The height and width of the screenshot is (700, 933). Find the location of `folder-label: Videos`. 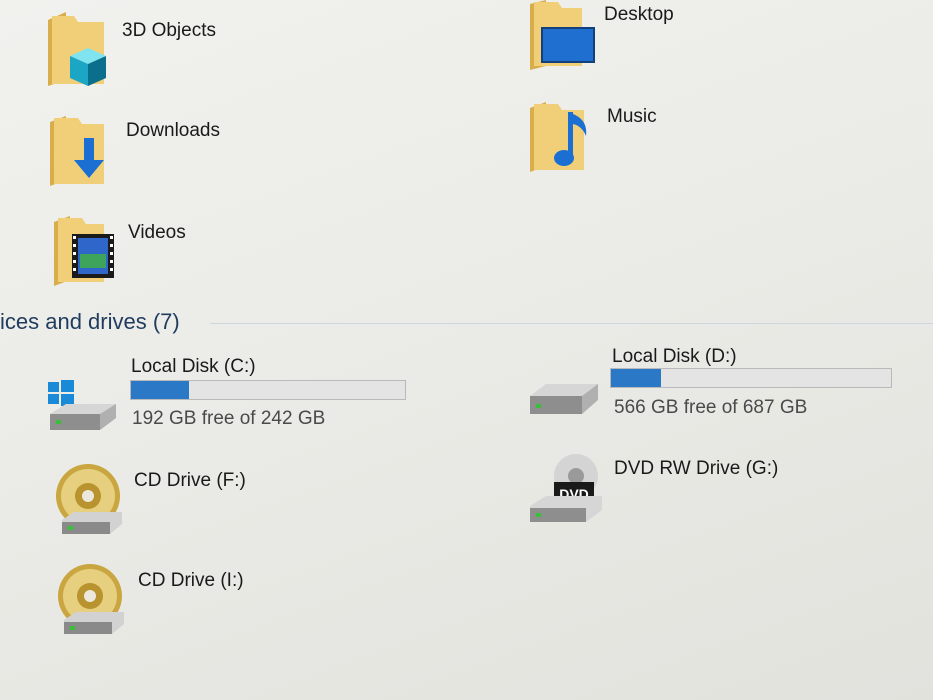

folder-label: Videos is located at coordinates (157, 232).